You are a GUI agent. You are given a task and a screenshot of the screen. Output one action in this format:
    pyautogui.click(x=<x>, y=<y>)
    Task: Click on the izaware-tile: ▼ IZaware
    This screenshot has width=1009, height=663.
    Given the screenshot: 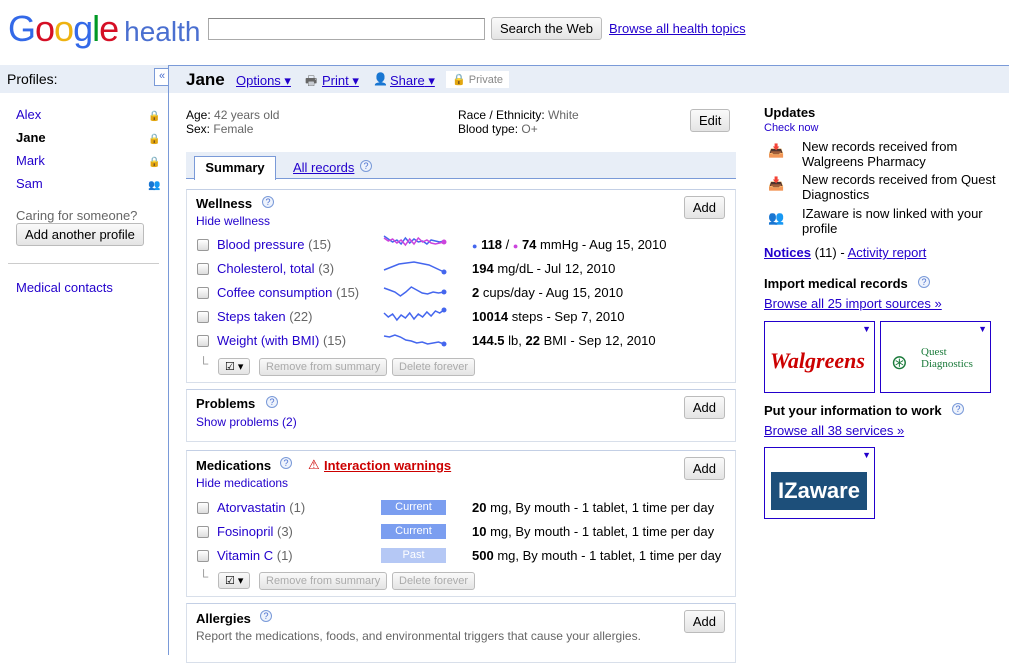 What is the action you would take?
    pyautogui.click(x=819, y=483)
    